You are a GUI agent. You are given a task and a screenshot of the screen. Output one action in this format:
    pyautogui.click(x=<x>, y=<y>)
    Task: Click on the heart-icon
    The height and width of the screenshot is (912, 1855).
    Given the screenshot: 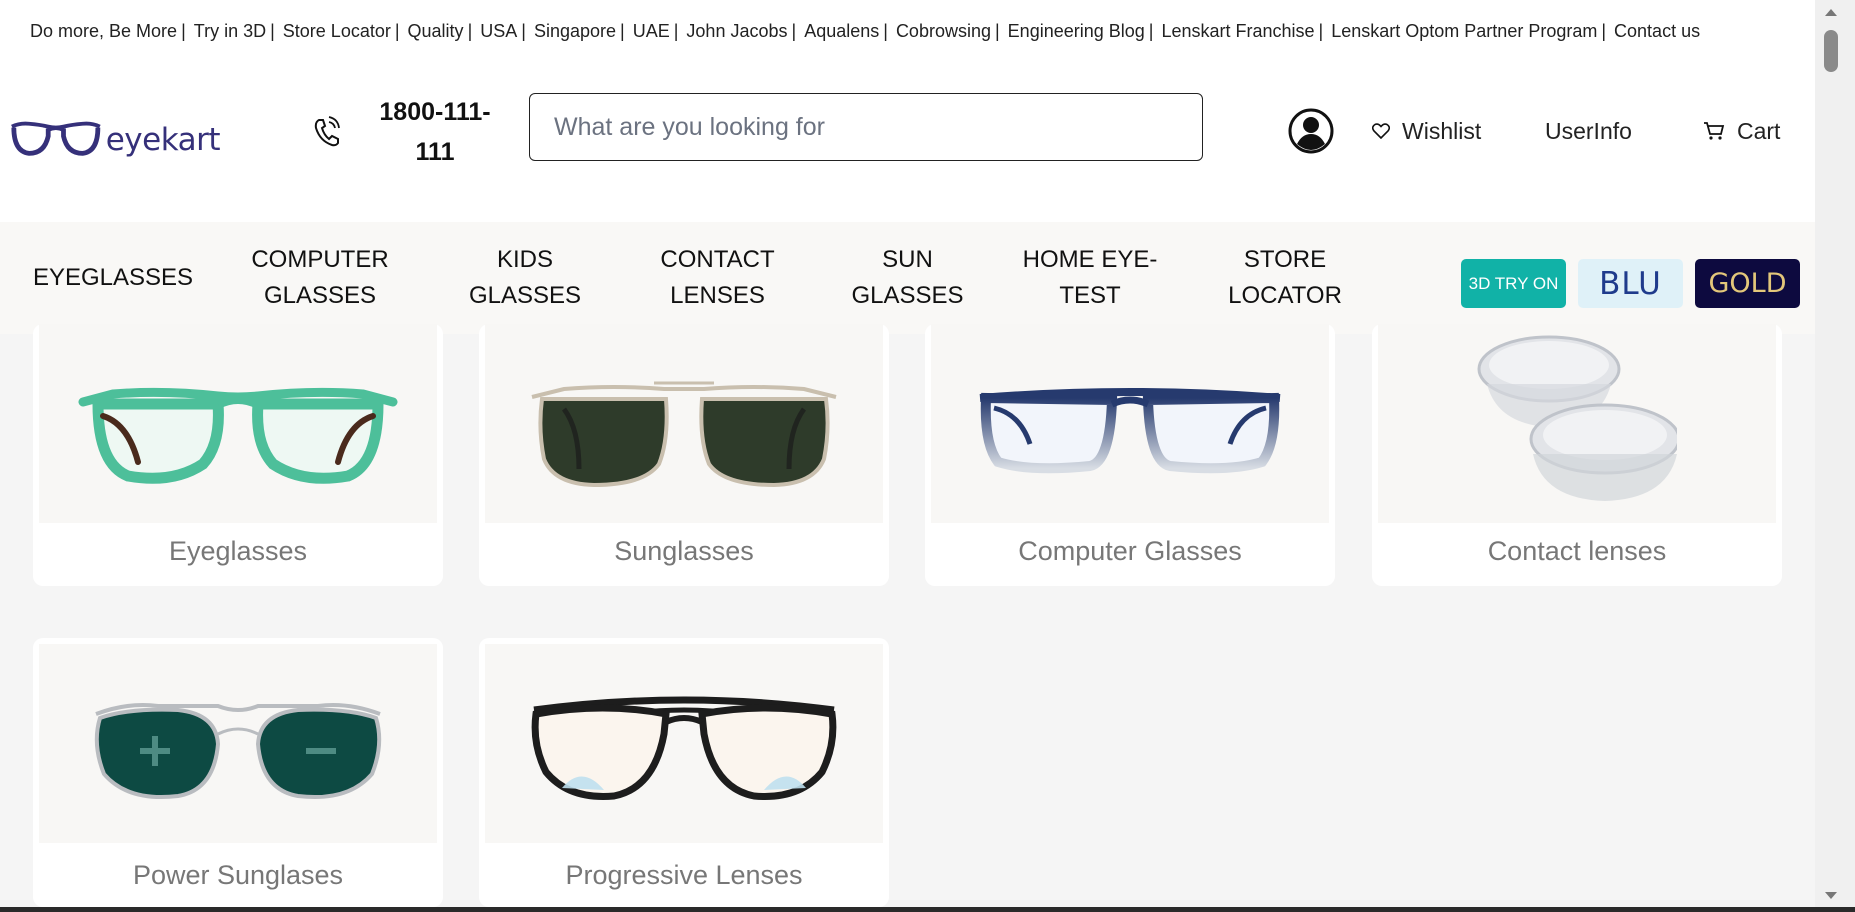 What is the action you would take?
    pyautogui.click(x=1381, y=131)
    